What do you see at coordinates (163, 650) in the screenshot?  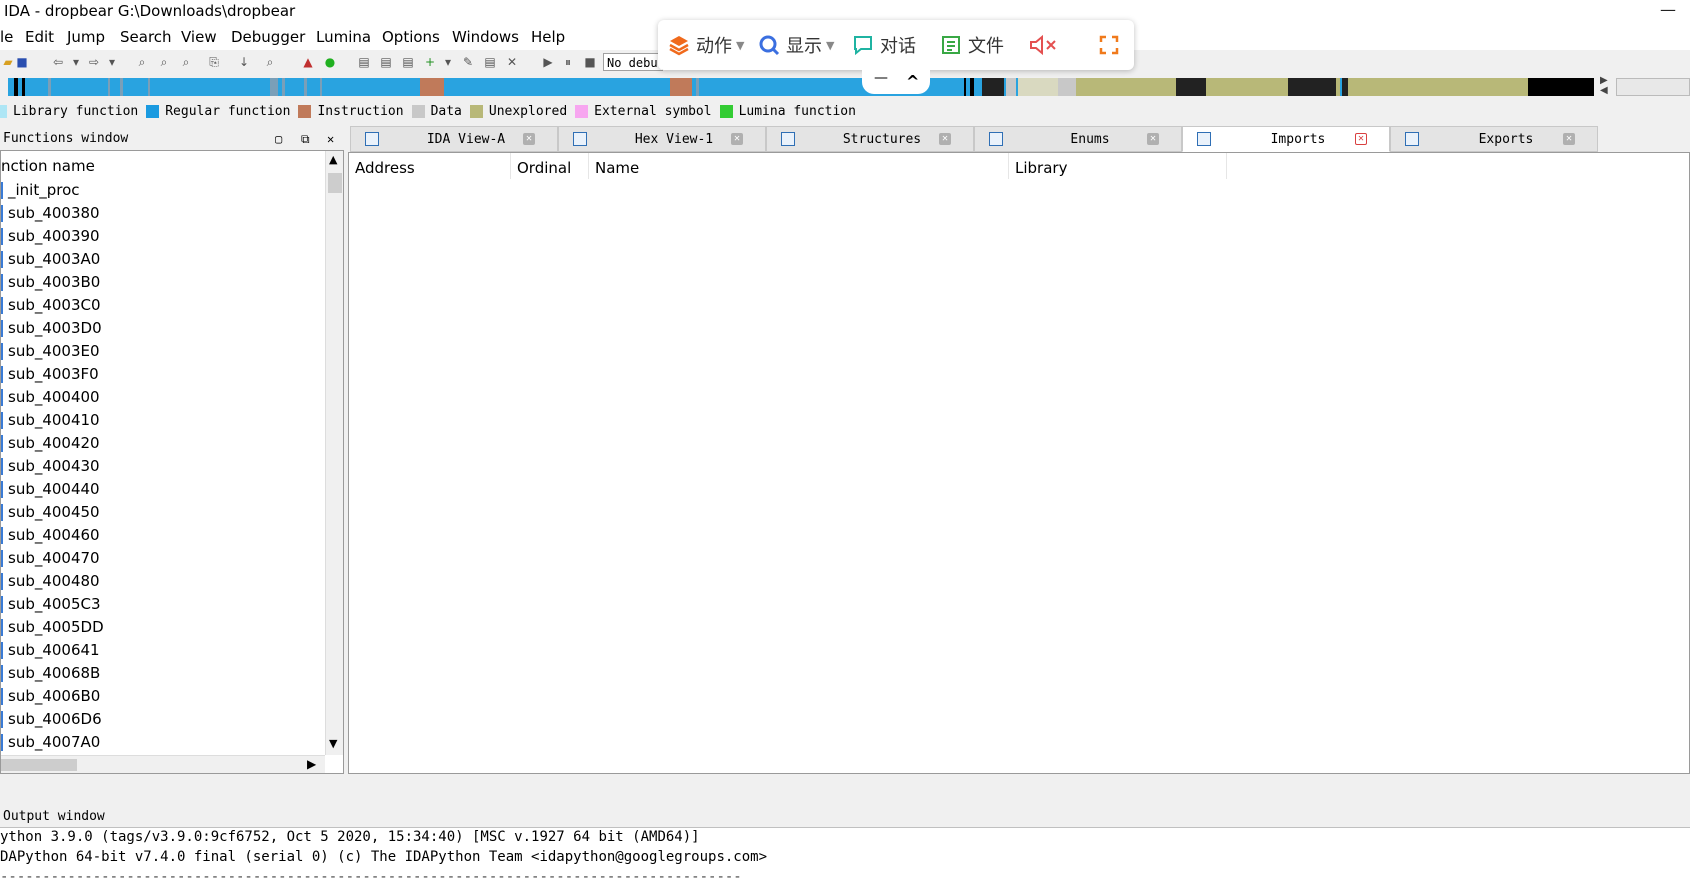 I see `function-item: sub_400641` at bounding box center [163, 650].